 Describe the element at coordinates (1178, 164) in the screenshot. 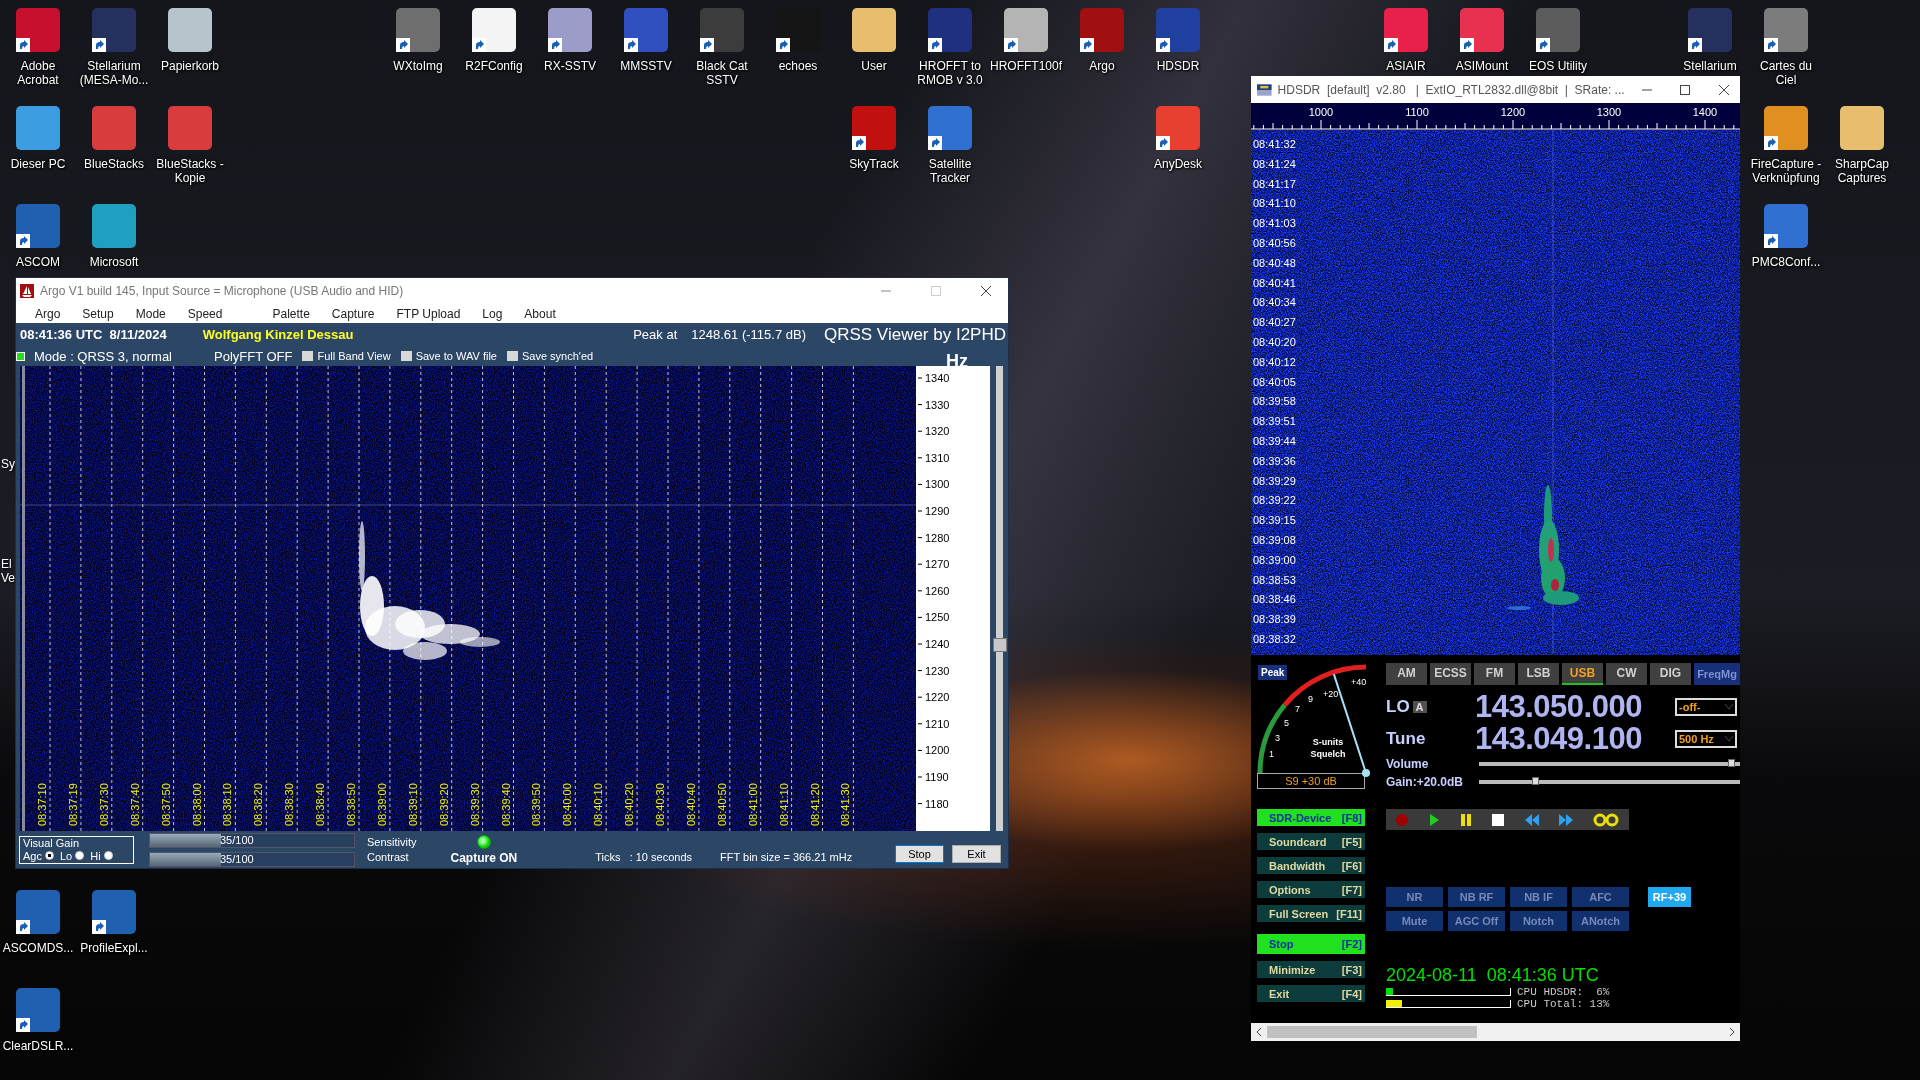

I see `icon-label: AnyDesk` at that location.